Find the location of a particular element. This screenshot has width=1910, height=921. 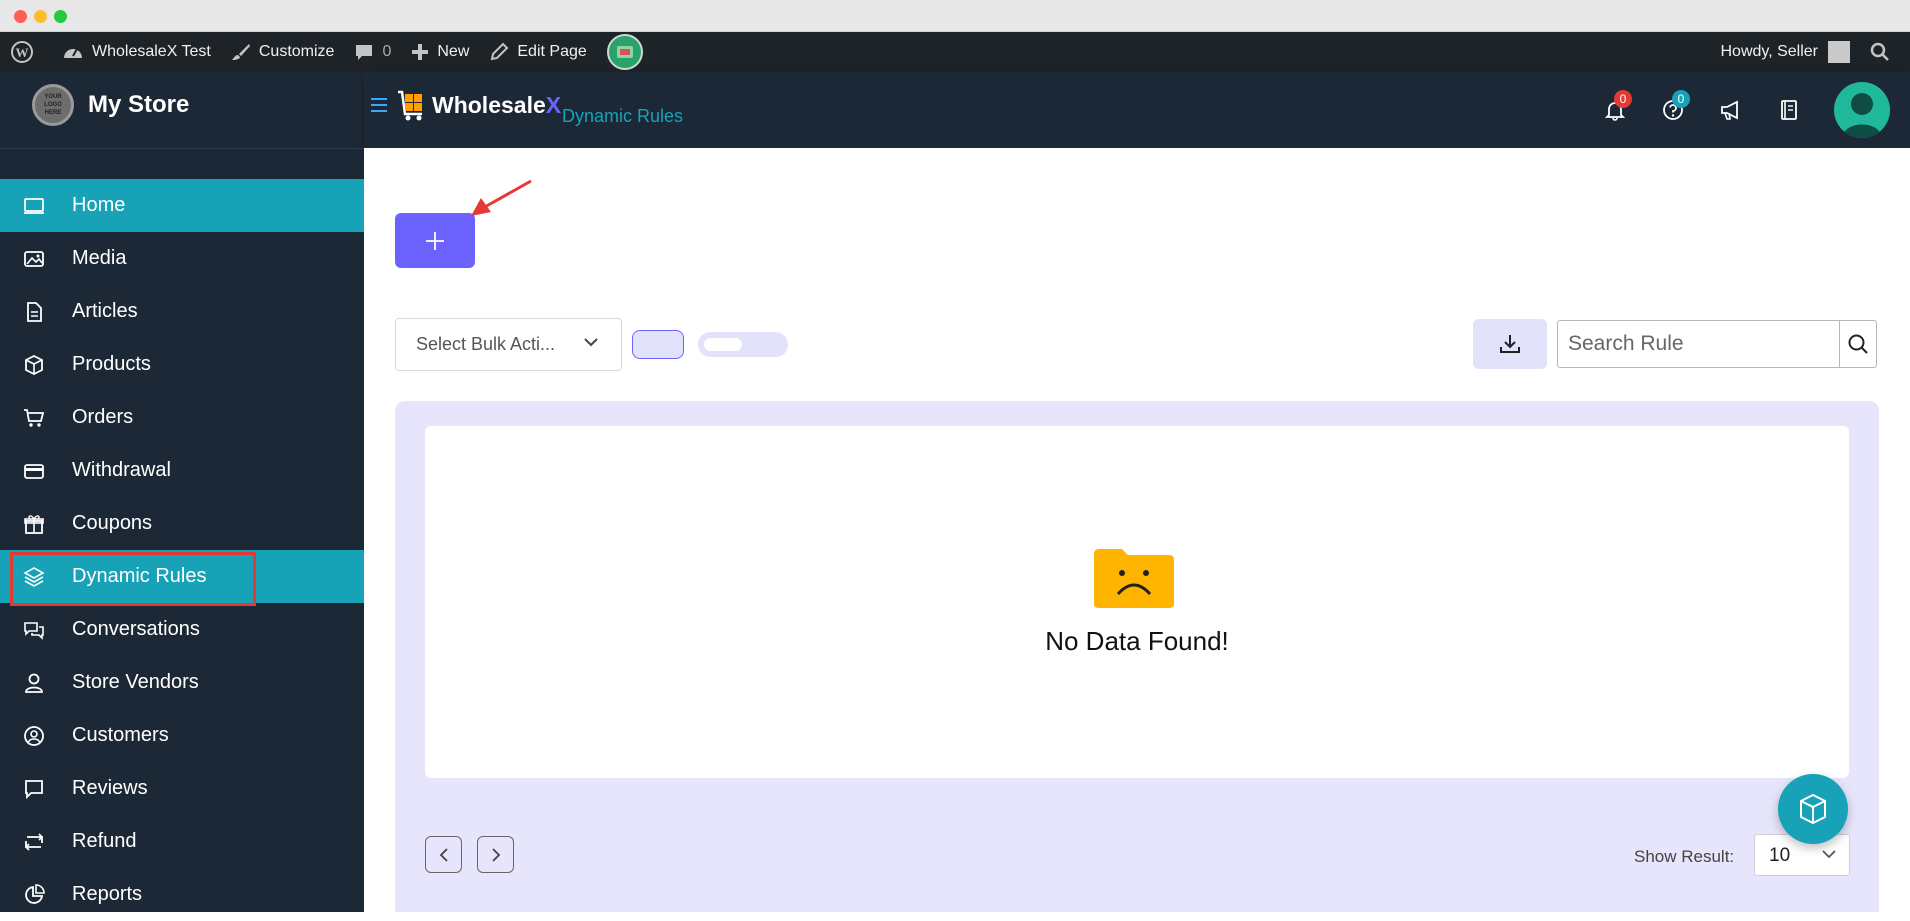

sidebar-item-products: Products is located at coordinates (182, 364).